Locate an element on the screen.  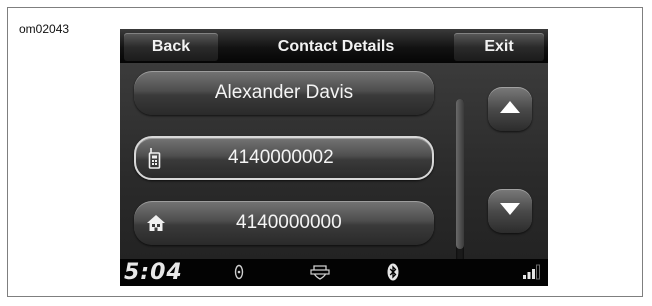
exit-button: Exit is located at coordinates (499, 47).